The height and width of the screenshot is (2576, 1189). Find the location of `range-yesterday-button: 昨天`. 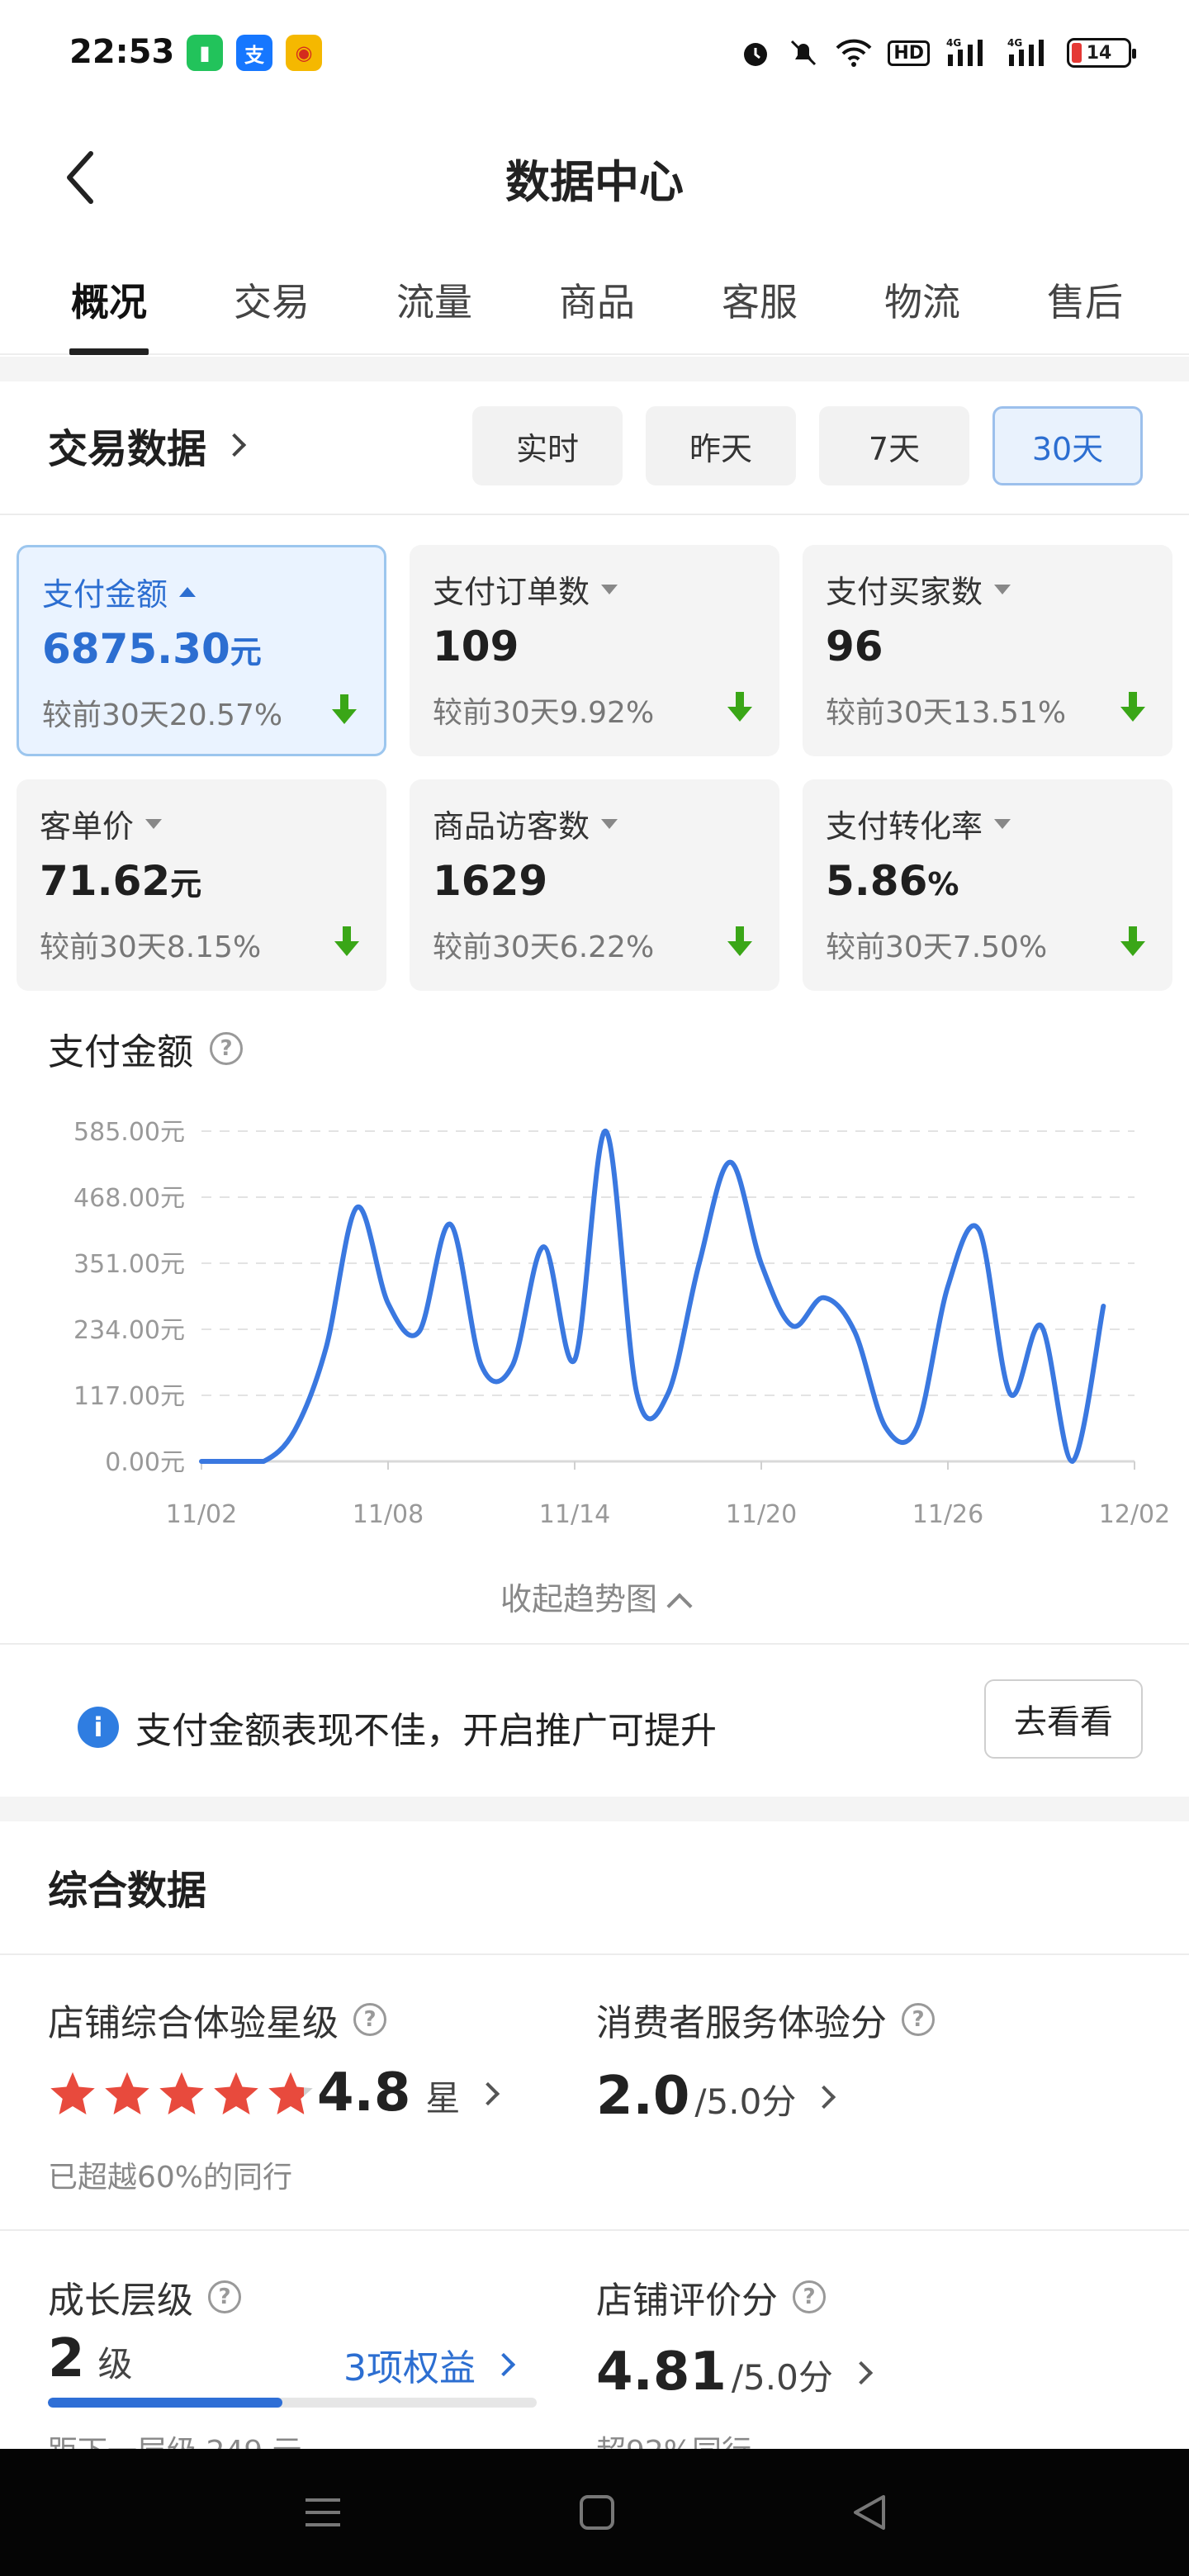

range-yesterday-button: 昨天 is located at coordinates (721, 445).